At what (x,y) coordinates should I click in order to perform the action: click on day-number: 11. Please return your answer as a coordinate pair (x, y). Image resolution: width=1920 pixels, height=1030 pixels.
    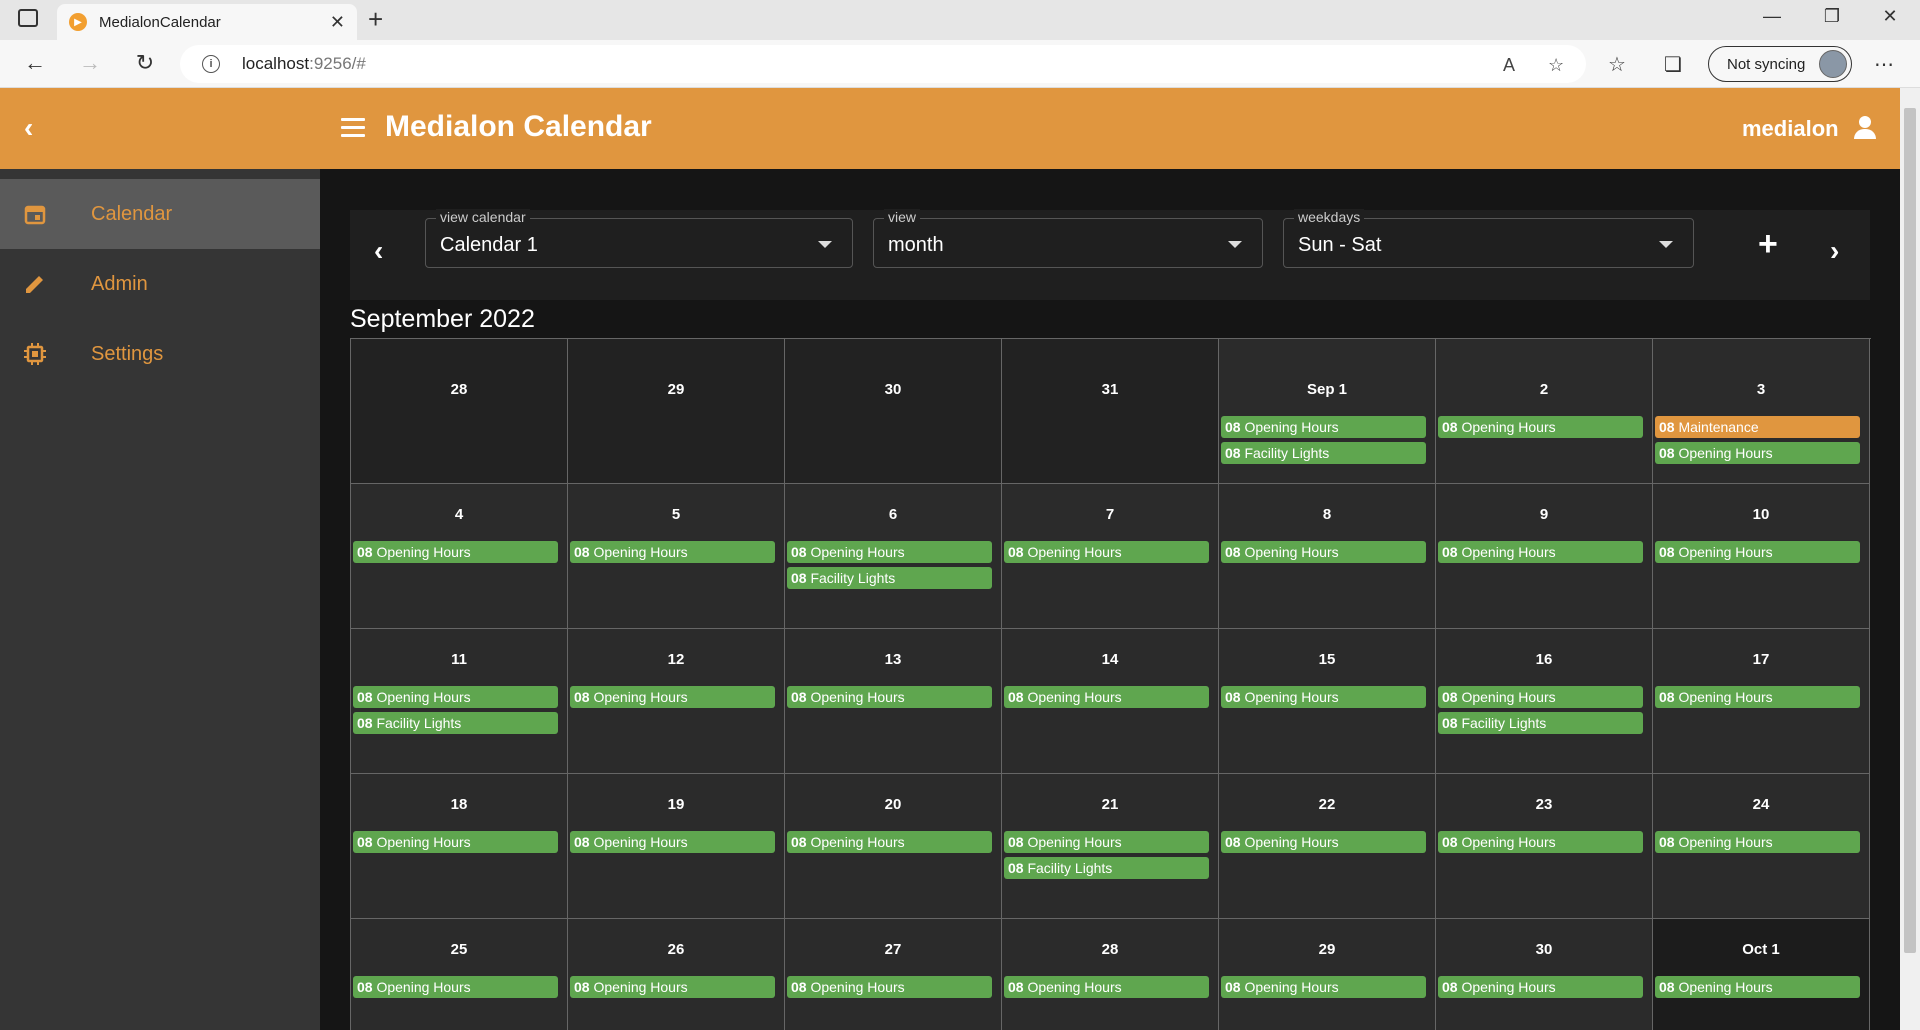
    Looking at the image, I should click on (459, 659).